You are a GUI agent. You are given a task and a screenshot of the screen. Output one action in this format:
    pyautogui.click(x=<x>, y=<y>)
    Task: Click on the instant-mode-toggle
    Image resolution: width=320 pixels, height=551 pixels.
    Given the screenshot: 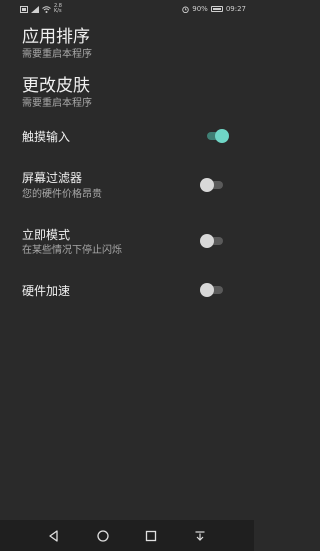 What is the action you would take?
    pyautogui.click(x=212, y=241)
    